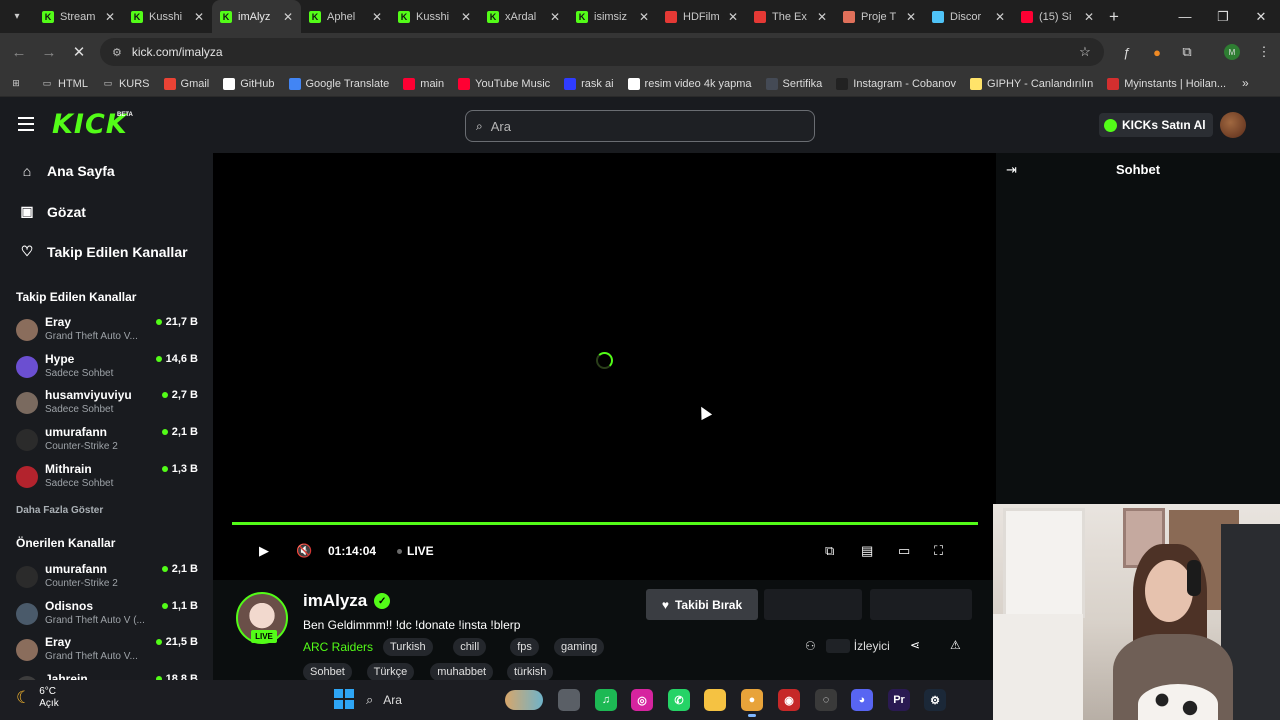 This screenshot has width=1280, height=720. What do you see at coordinates (612, 16) in the screenshot?
I see `browser-tab: Kisimsiz ✕` at bounding box center [612, 16].